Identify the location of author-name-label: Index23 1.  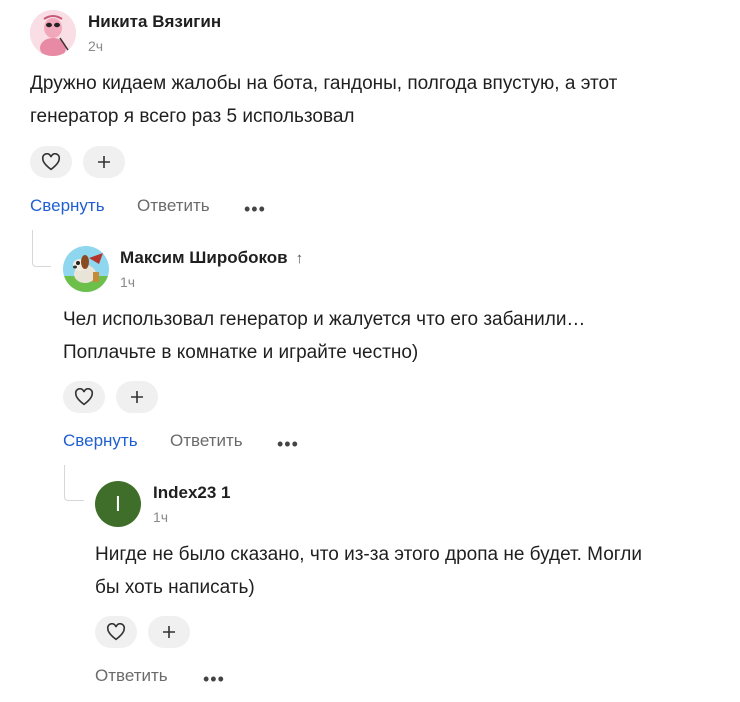
(192, 492).